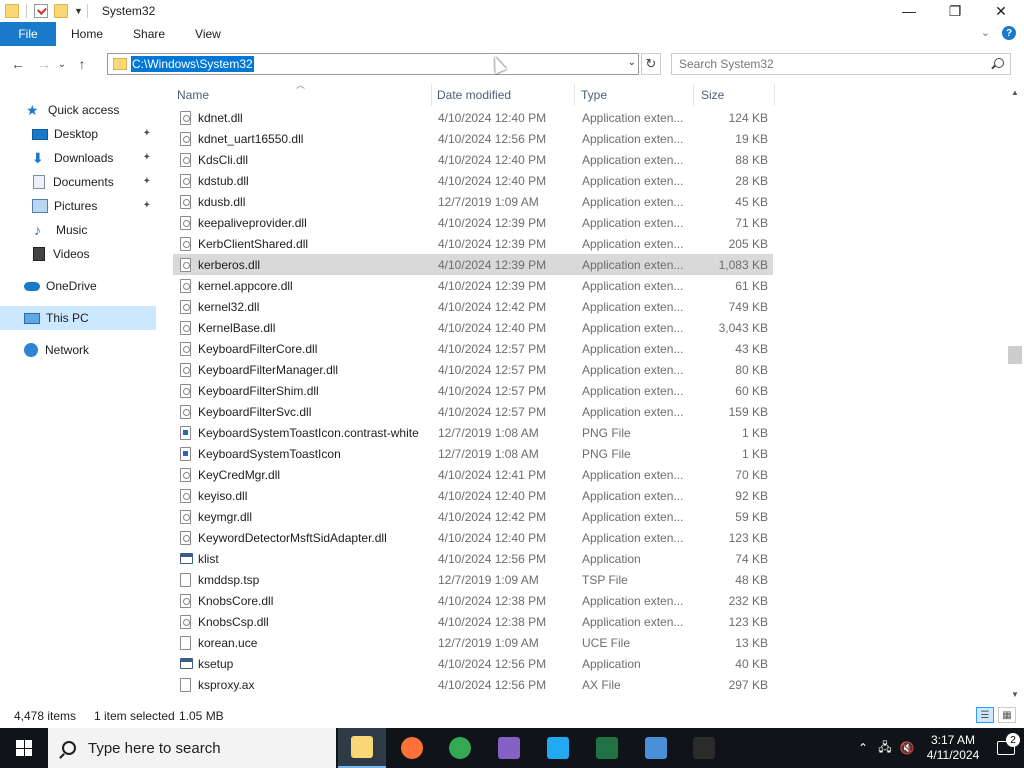 The image size is (1024, 768). What do you see at coordinates (492, 684) in the screenshot?
I see `file-date: 4/10/2024 12:56 PM` at bounding box center [492, 684].